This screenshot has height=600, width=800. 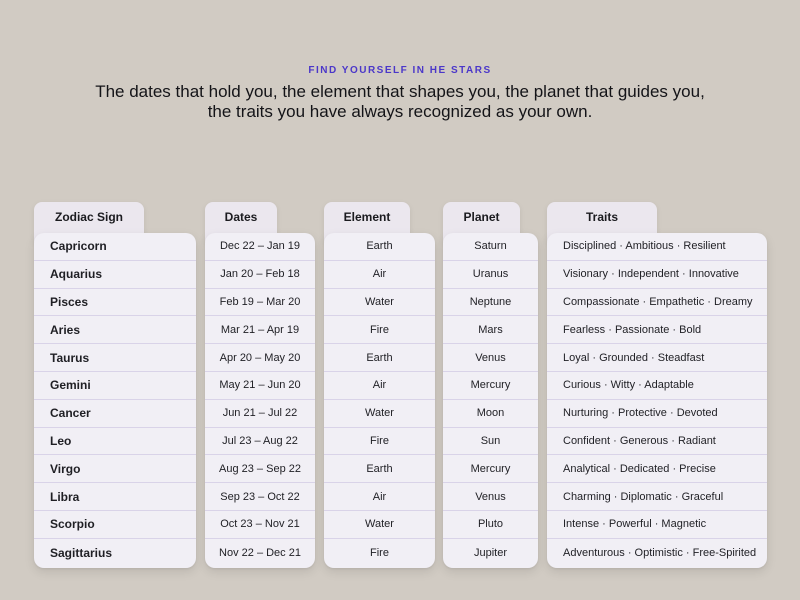 What do you see at coordinates (490, 303) in the screenshot?
I see `planet-row: Neptune` at bounding box center [490, 303].